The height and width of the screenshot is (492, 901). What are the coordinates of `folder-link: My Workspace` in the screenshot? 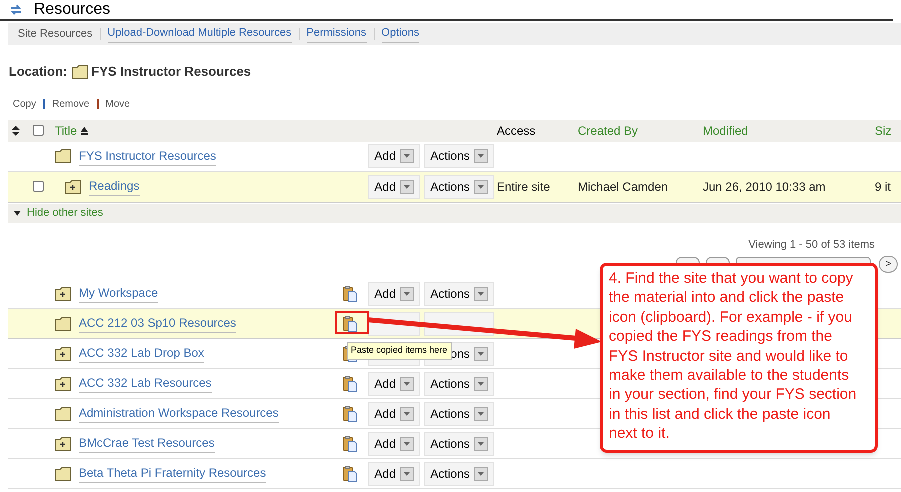 It's located at (118, 293).